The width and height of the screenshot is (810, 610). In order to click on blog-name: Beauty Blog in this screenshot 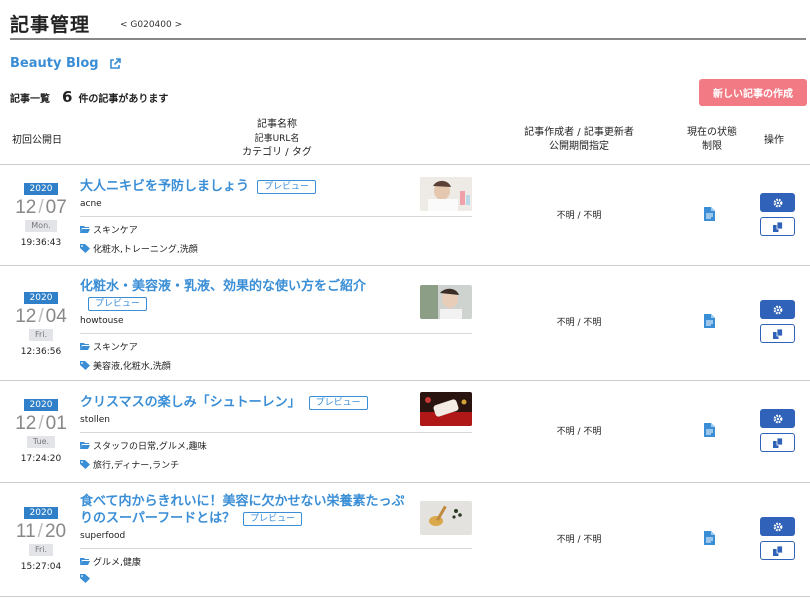, I will do `click(54, 63)`.